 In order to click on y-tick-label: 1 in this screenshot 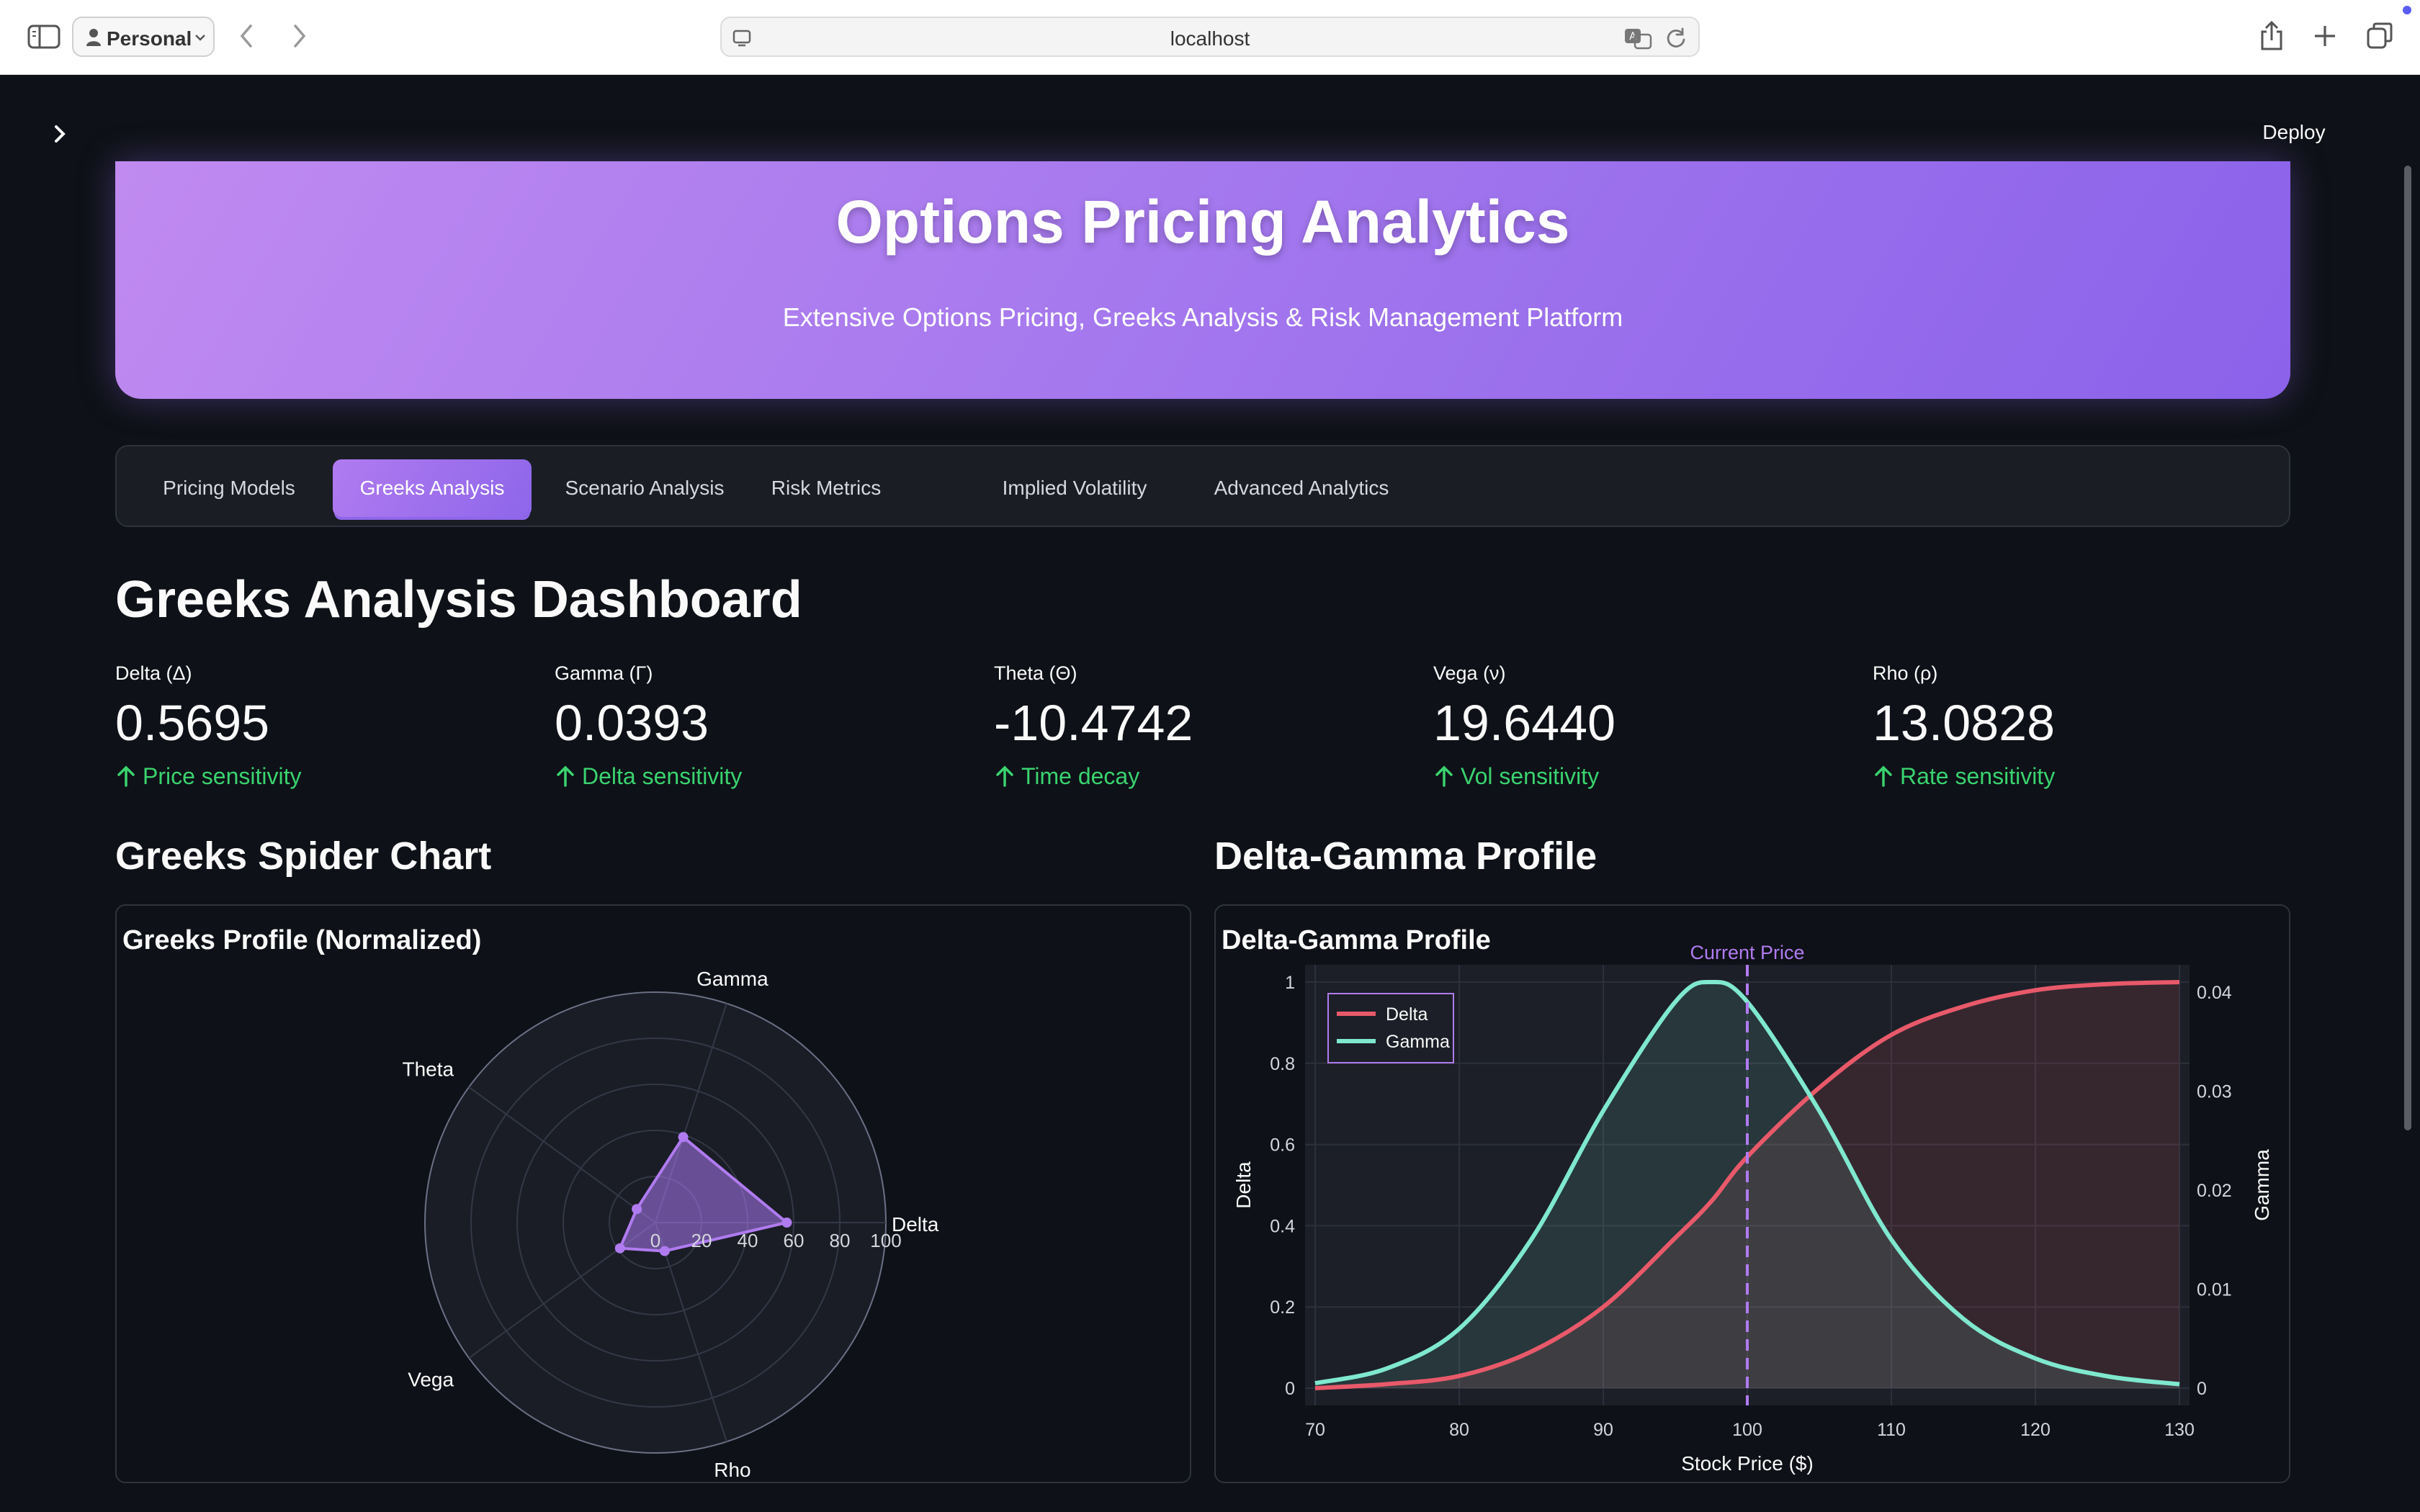, I will do `click(1290, 983)`.